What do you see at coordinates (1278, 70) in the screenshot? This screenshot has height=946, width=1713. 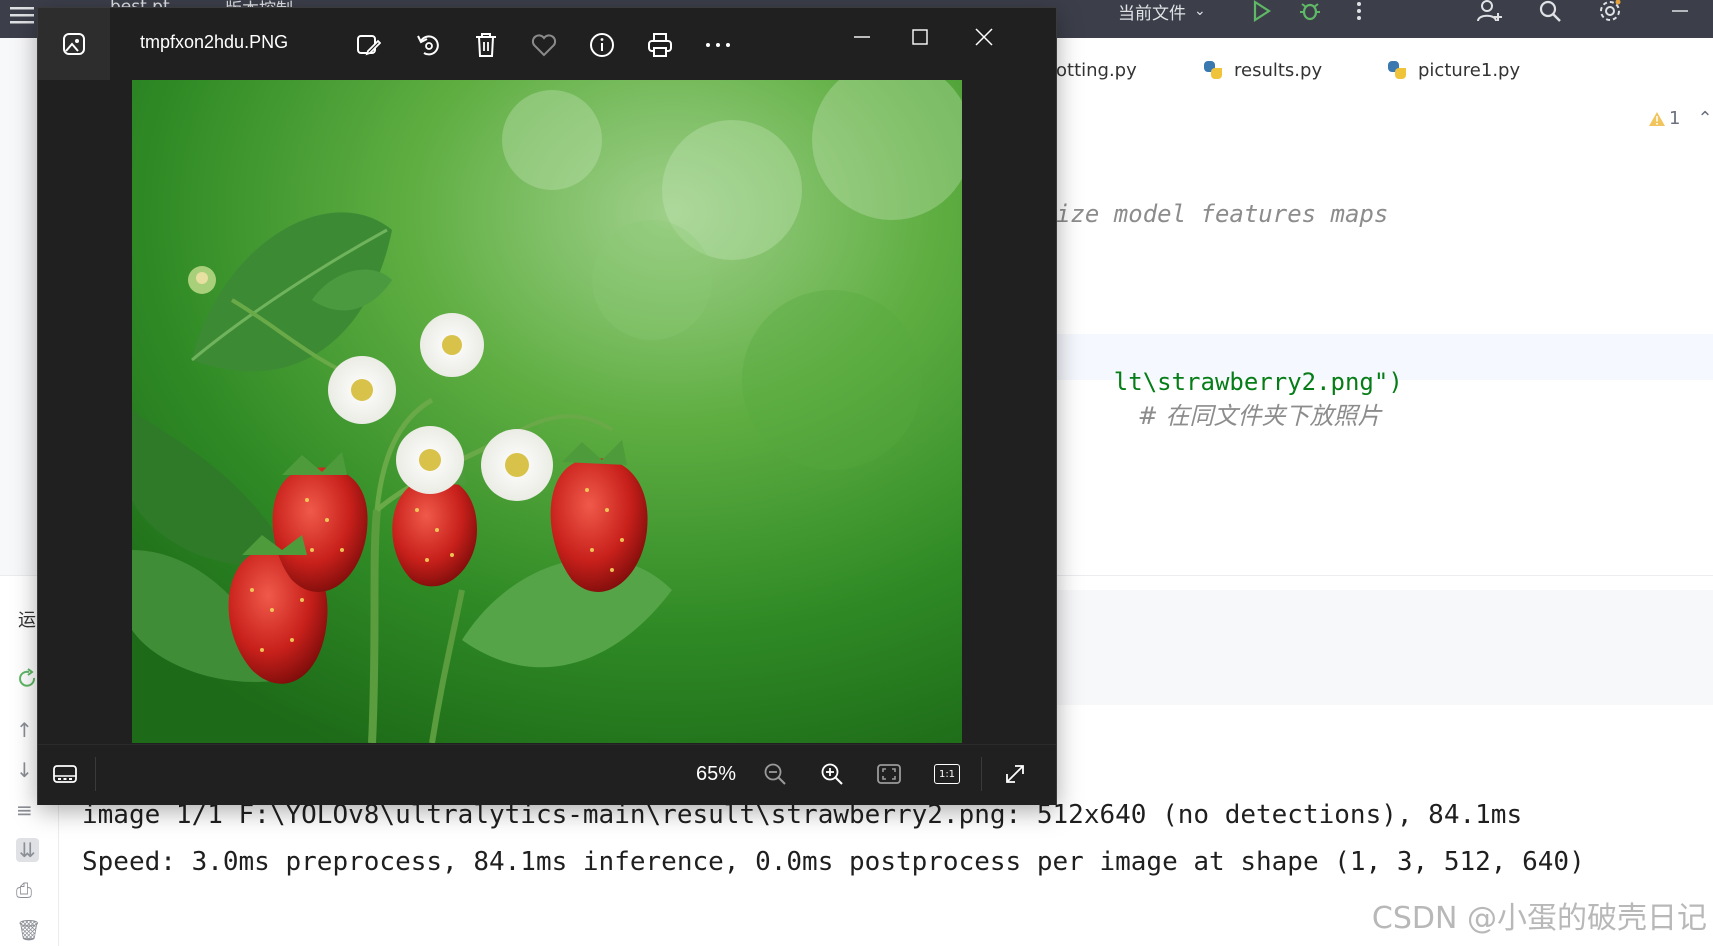 I see `tab-label: results.py` at bounding box center [1278, 70].